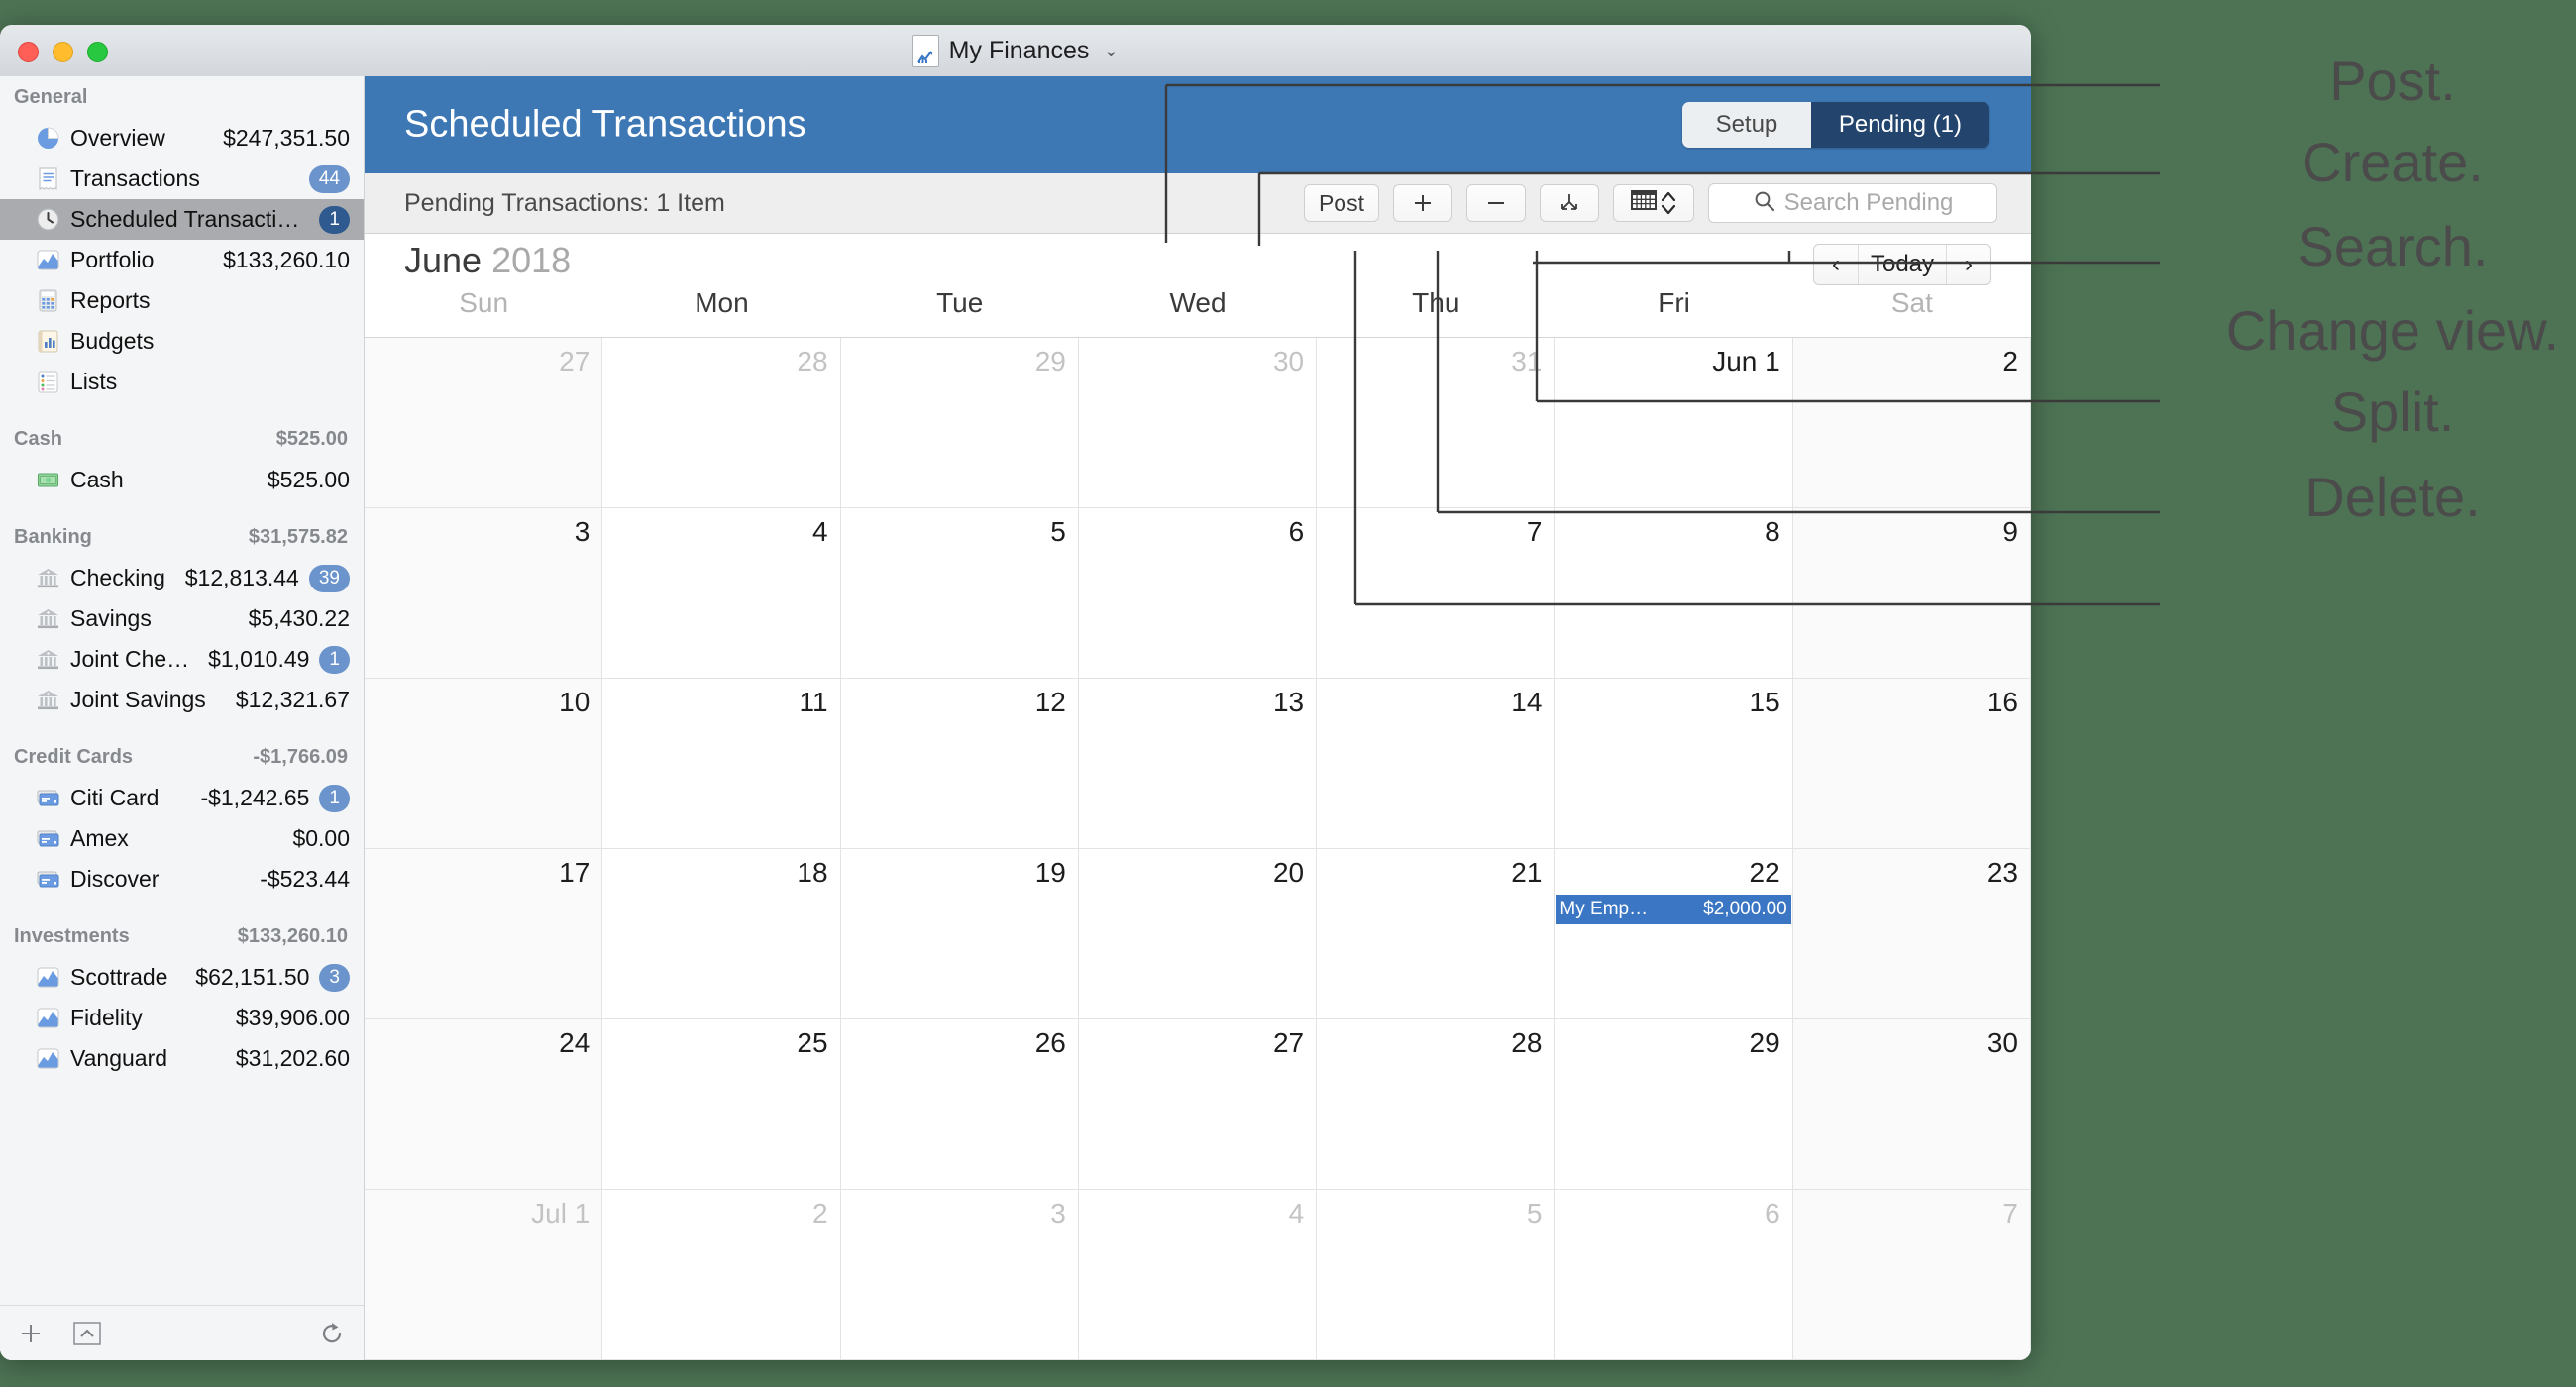 This screenshot has height=1387, width=2576. What do you see at coordinates (182, 1058) in the screenshot?
I see `sidebar-item-vanguard: Vanguard $31,202.60` at bounding box center [182, 1058].